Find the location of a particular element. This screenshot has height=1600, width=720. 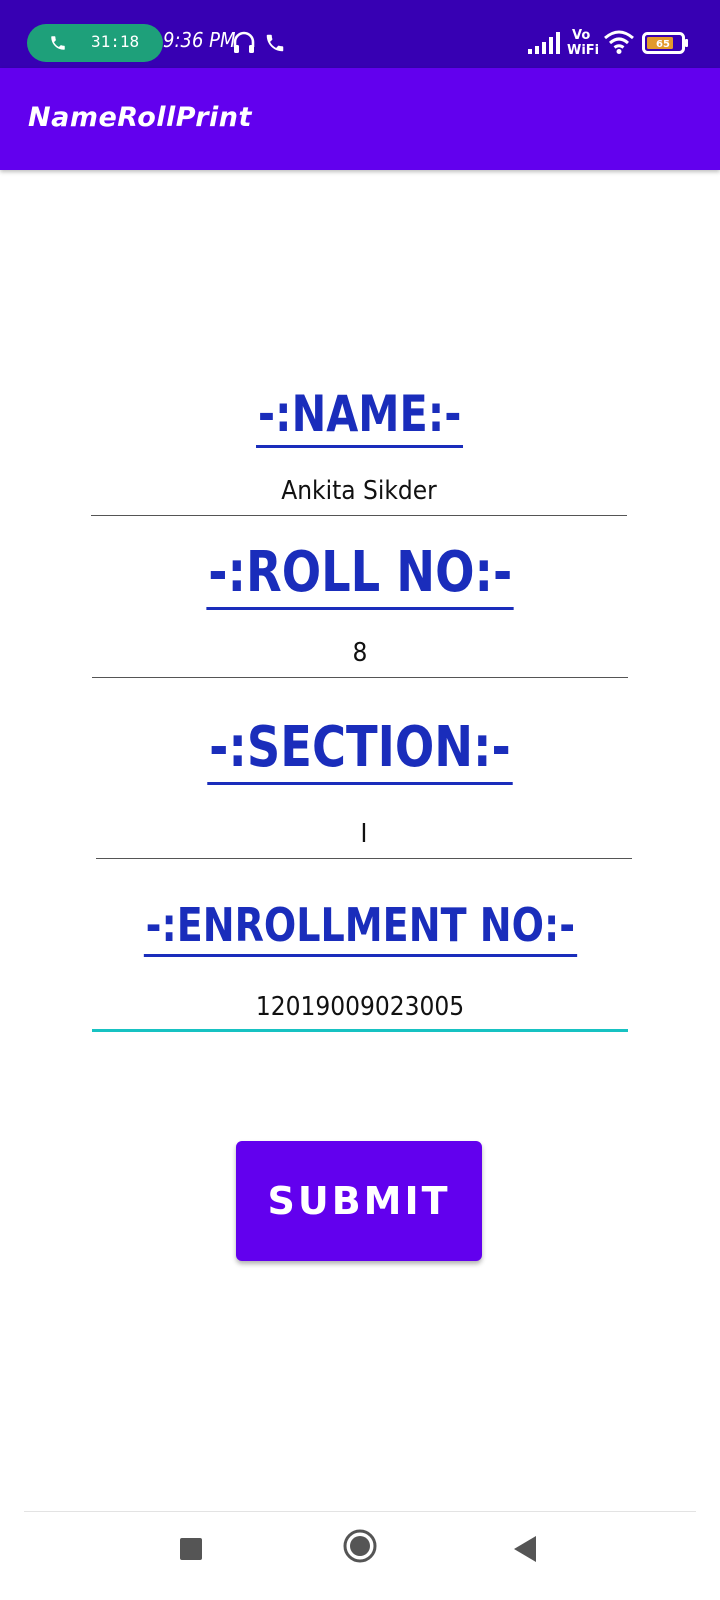

signal-icon is located at coordinates (544, 43).